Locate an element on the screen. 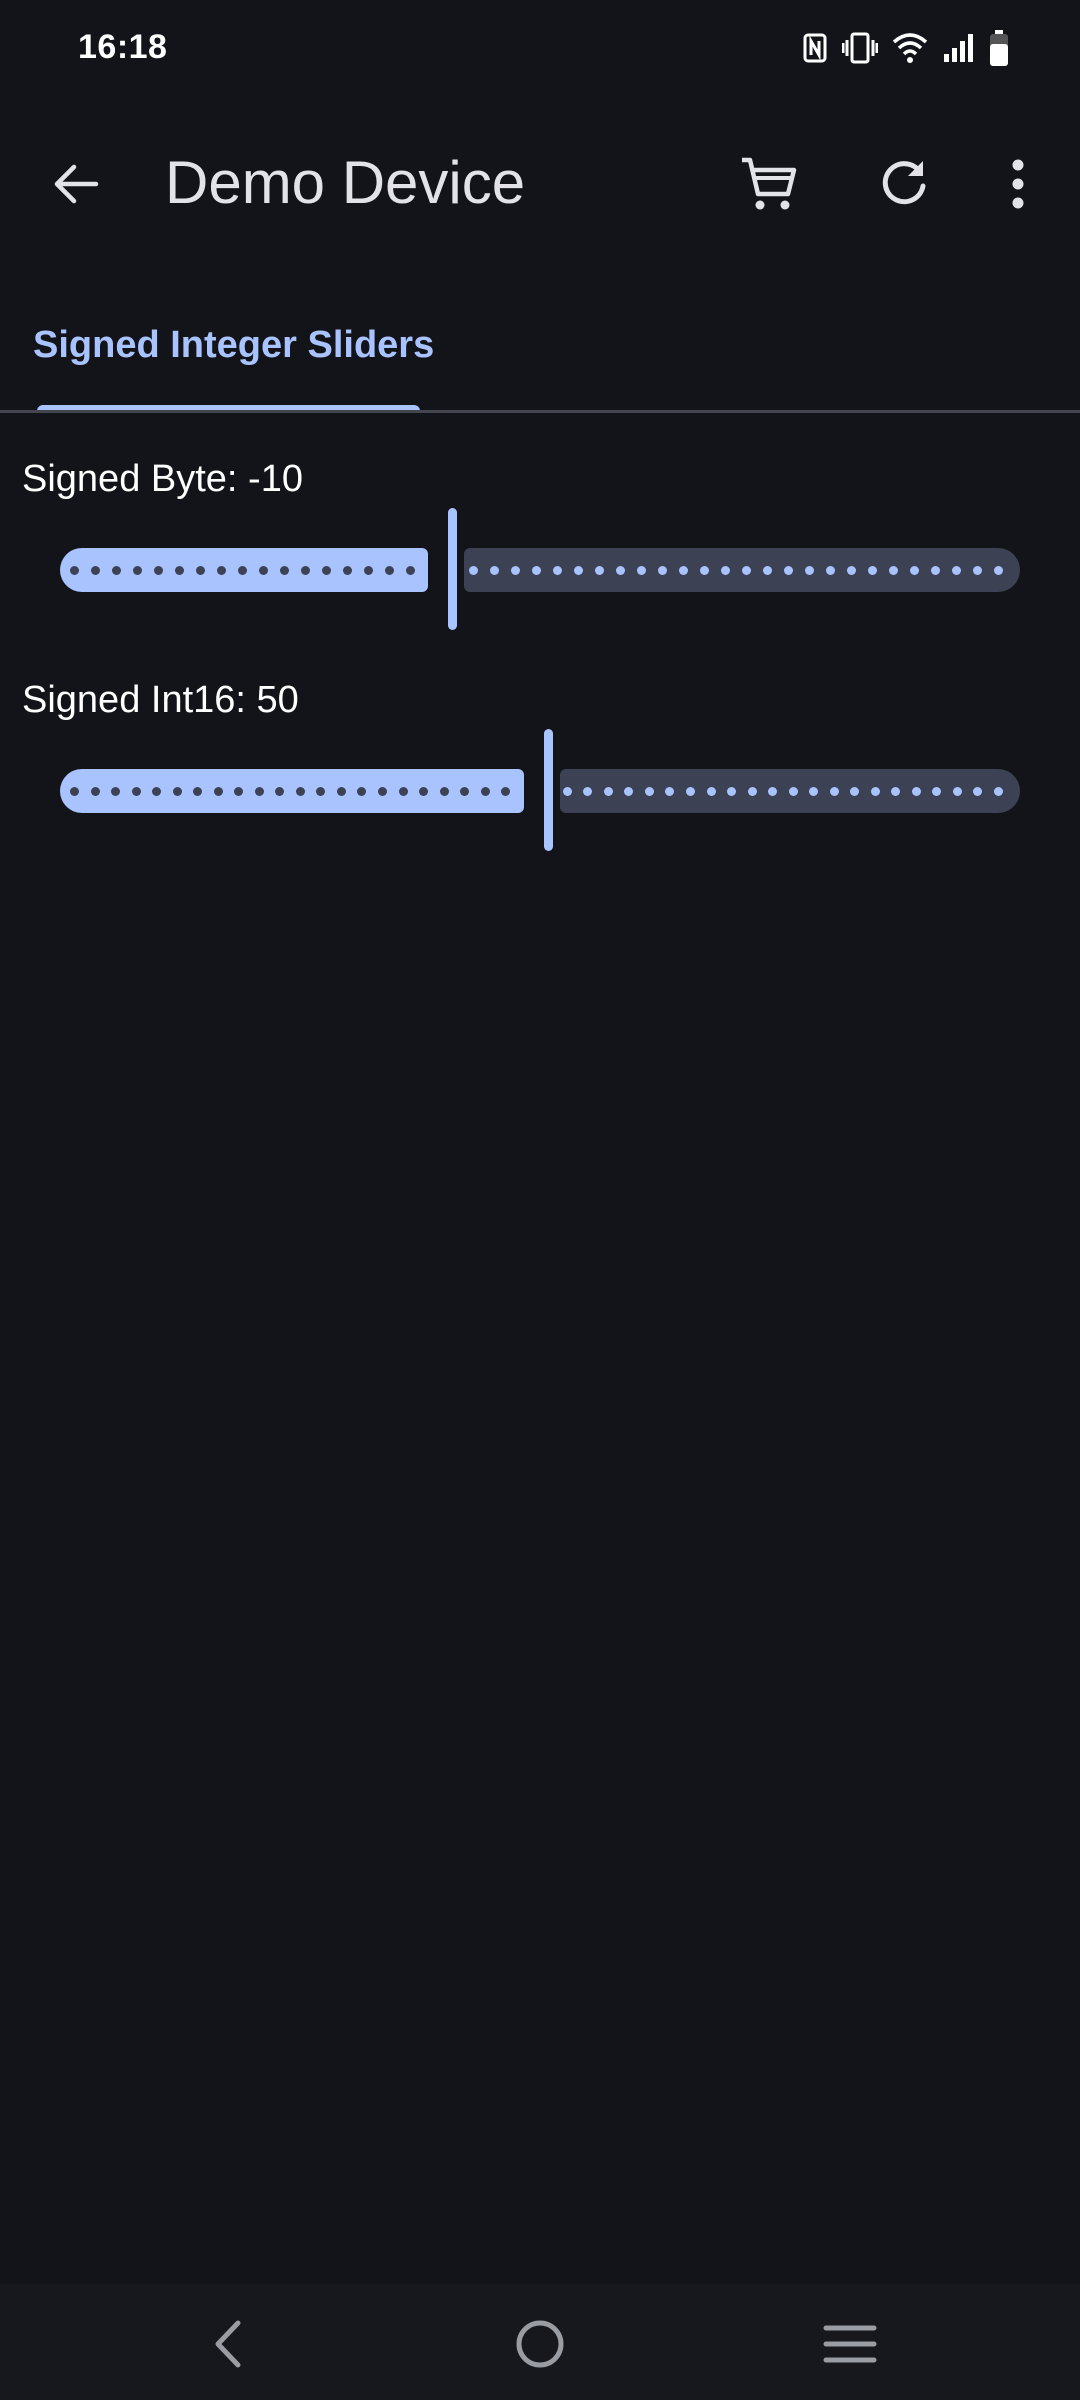 The height and width of the screenshot is (2400, 1080). home-circle-icon is located at coordinates (540, 2344).